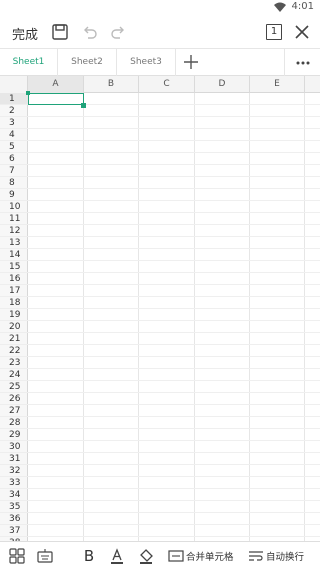  What do you see at coordinates (56, 84) in the screenshot?
I see `column-header-a: A` at bounding box center [56, 84].